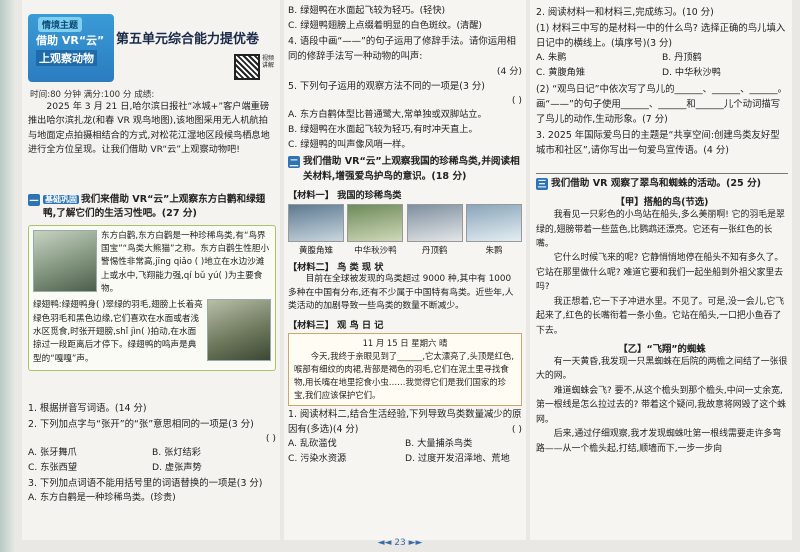 The width and height of the screenshot is (800, 552). I want to click on option: B. 绿翅鸭在水面起飞较为轻巧。(轻快), so click(405, 11).